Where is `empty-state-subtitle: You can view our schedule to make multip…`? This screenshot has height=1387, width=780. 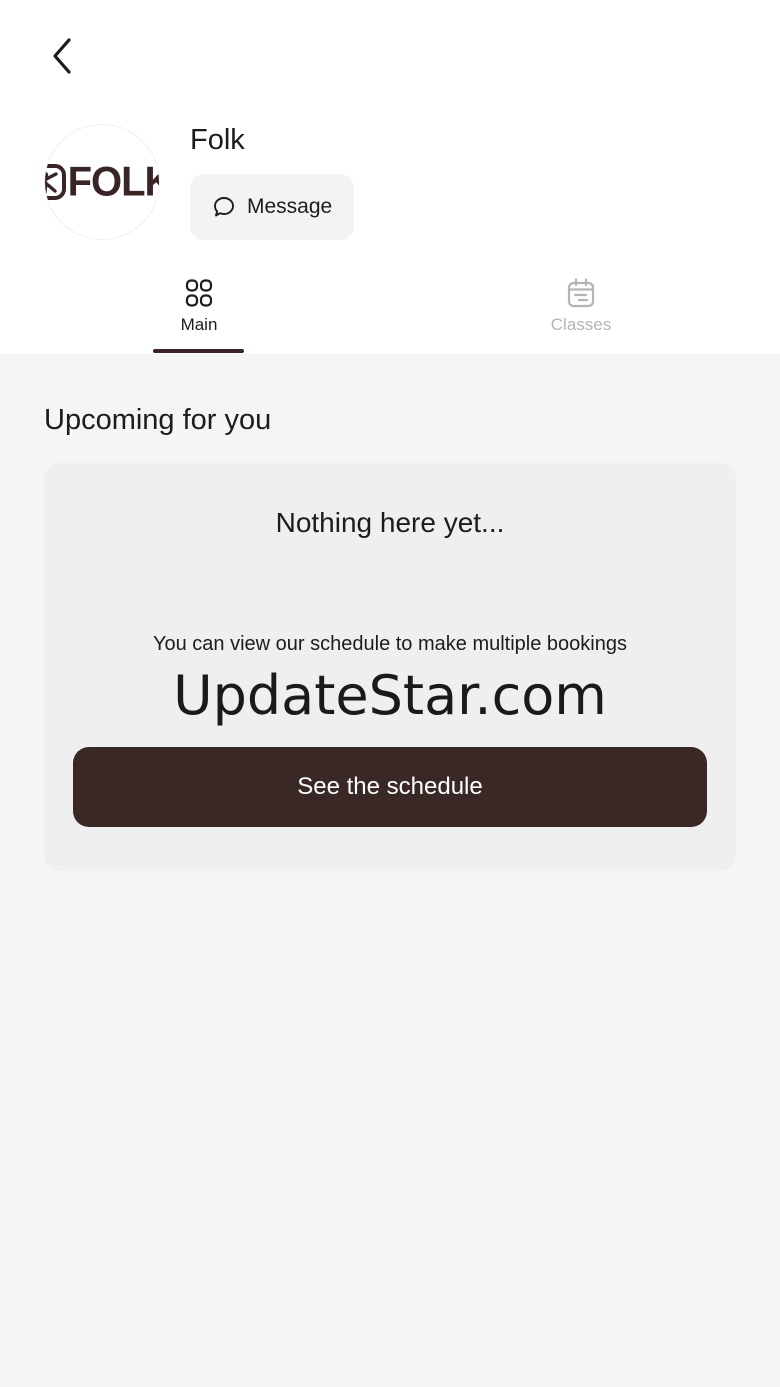
empty-state-subtitle: You can view our schedule to make multip… is located at coordinates (390, 644).